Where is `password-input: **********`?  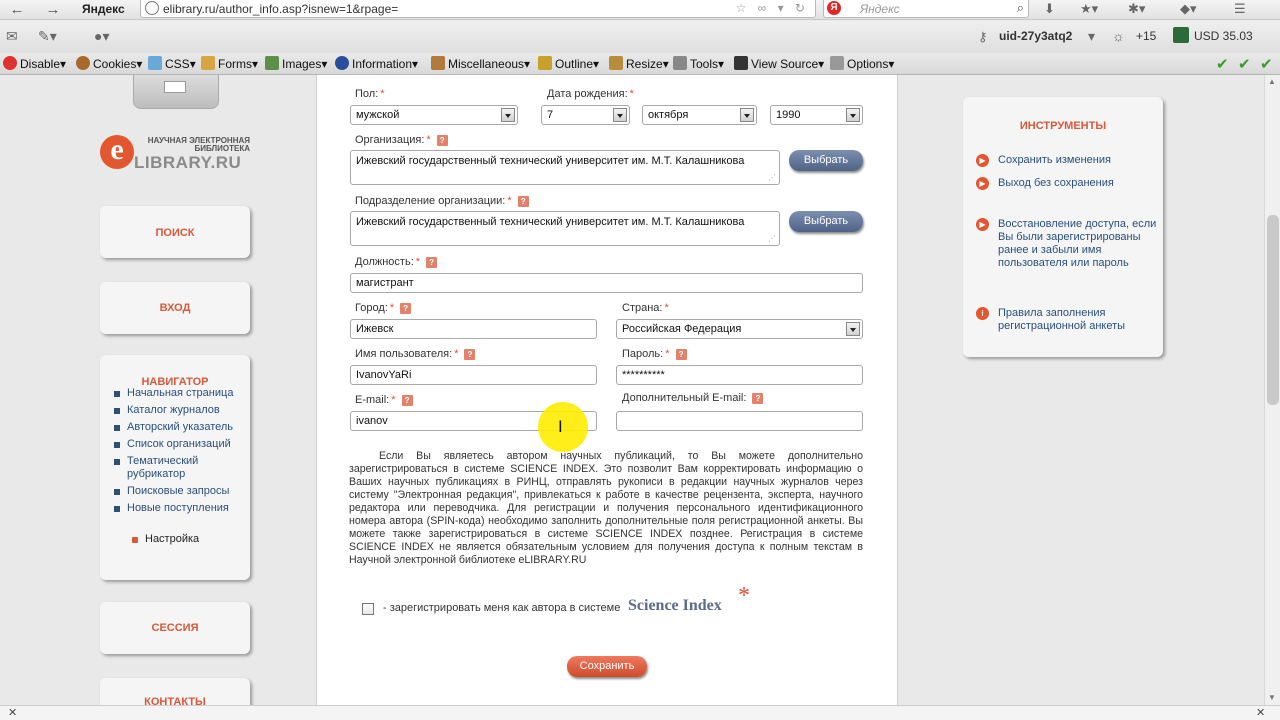 password-input: ********** is located at coordinates (739, 375).